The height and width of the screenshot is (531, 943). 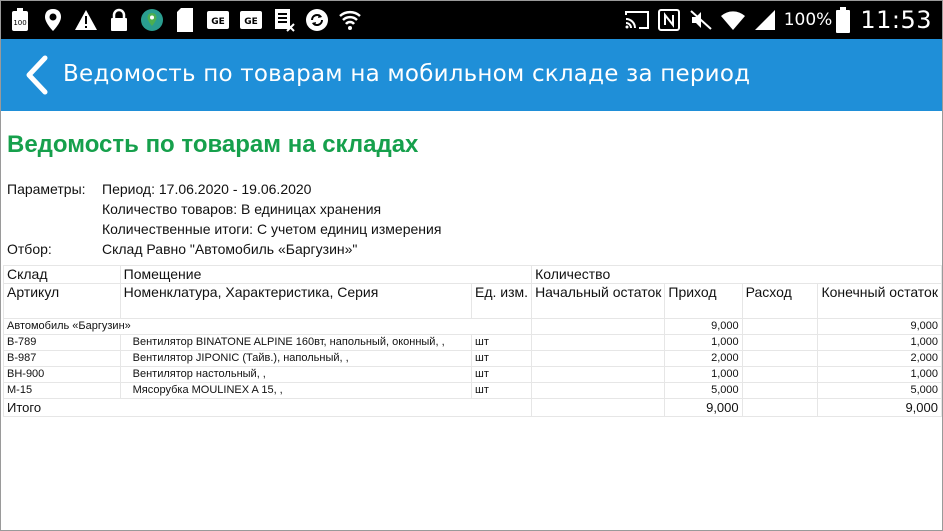 I want to click on battery-100-icon: 100, so click(x=20, y=20).